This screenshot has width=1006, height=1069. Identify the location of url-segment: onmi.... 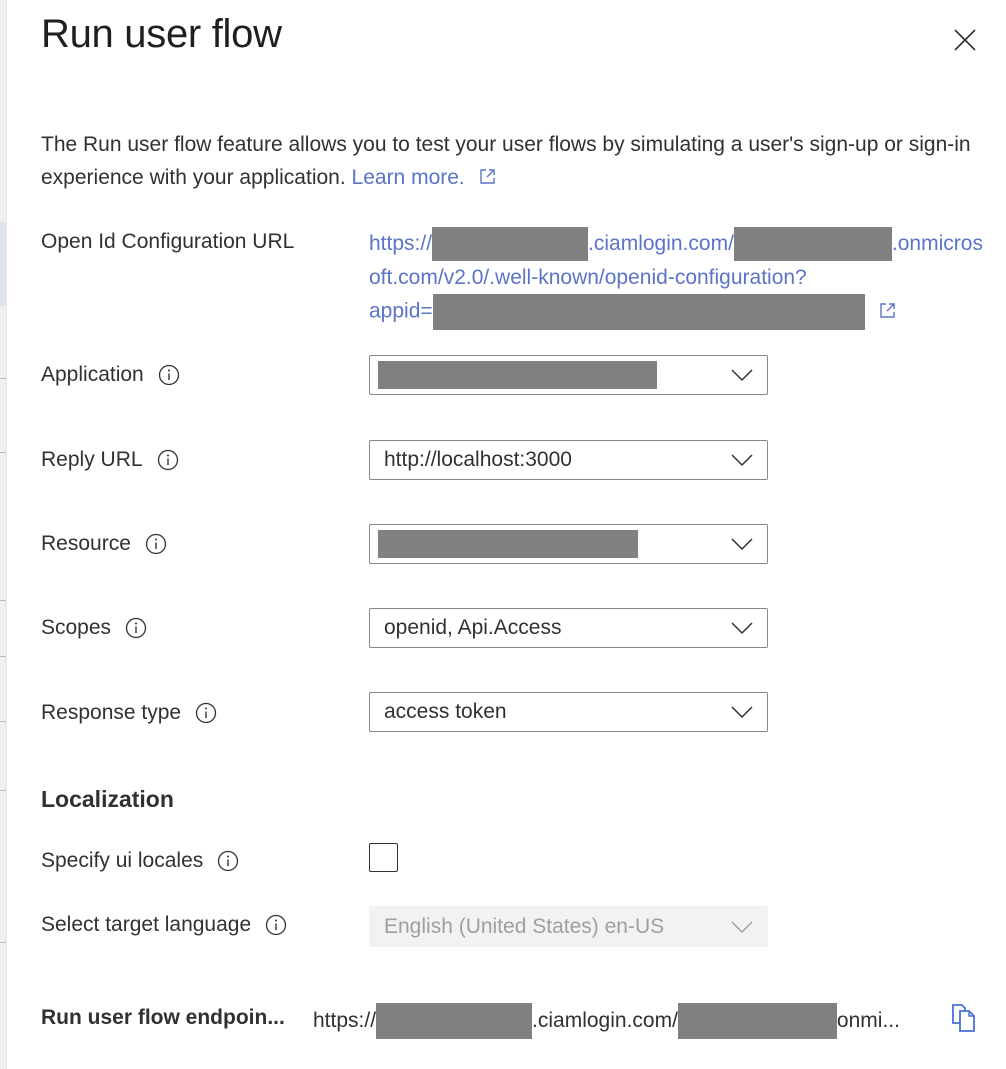
(868, 1020).